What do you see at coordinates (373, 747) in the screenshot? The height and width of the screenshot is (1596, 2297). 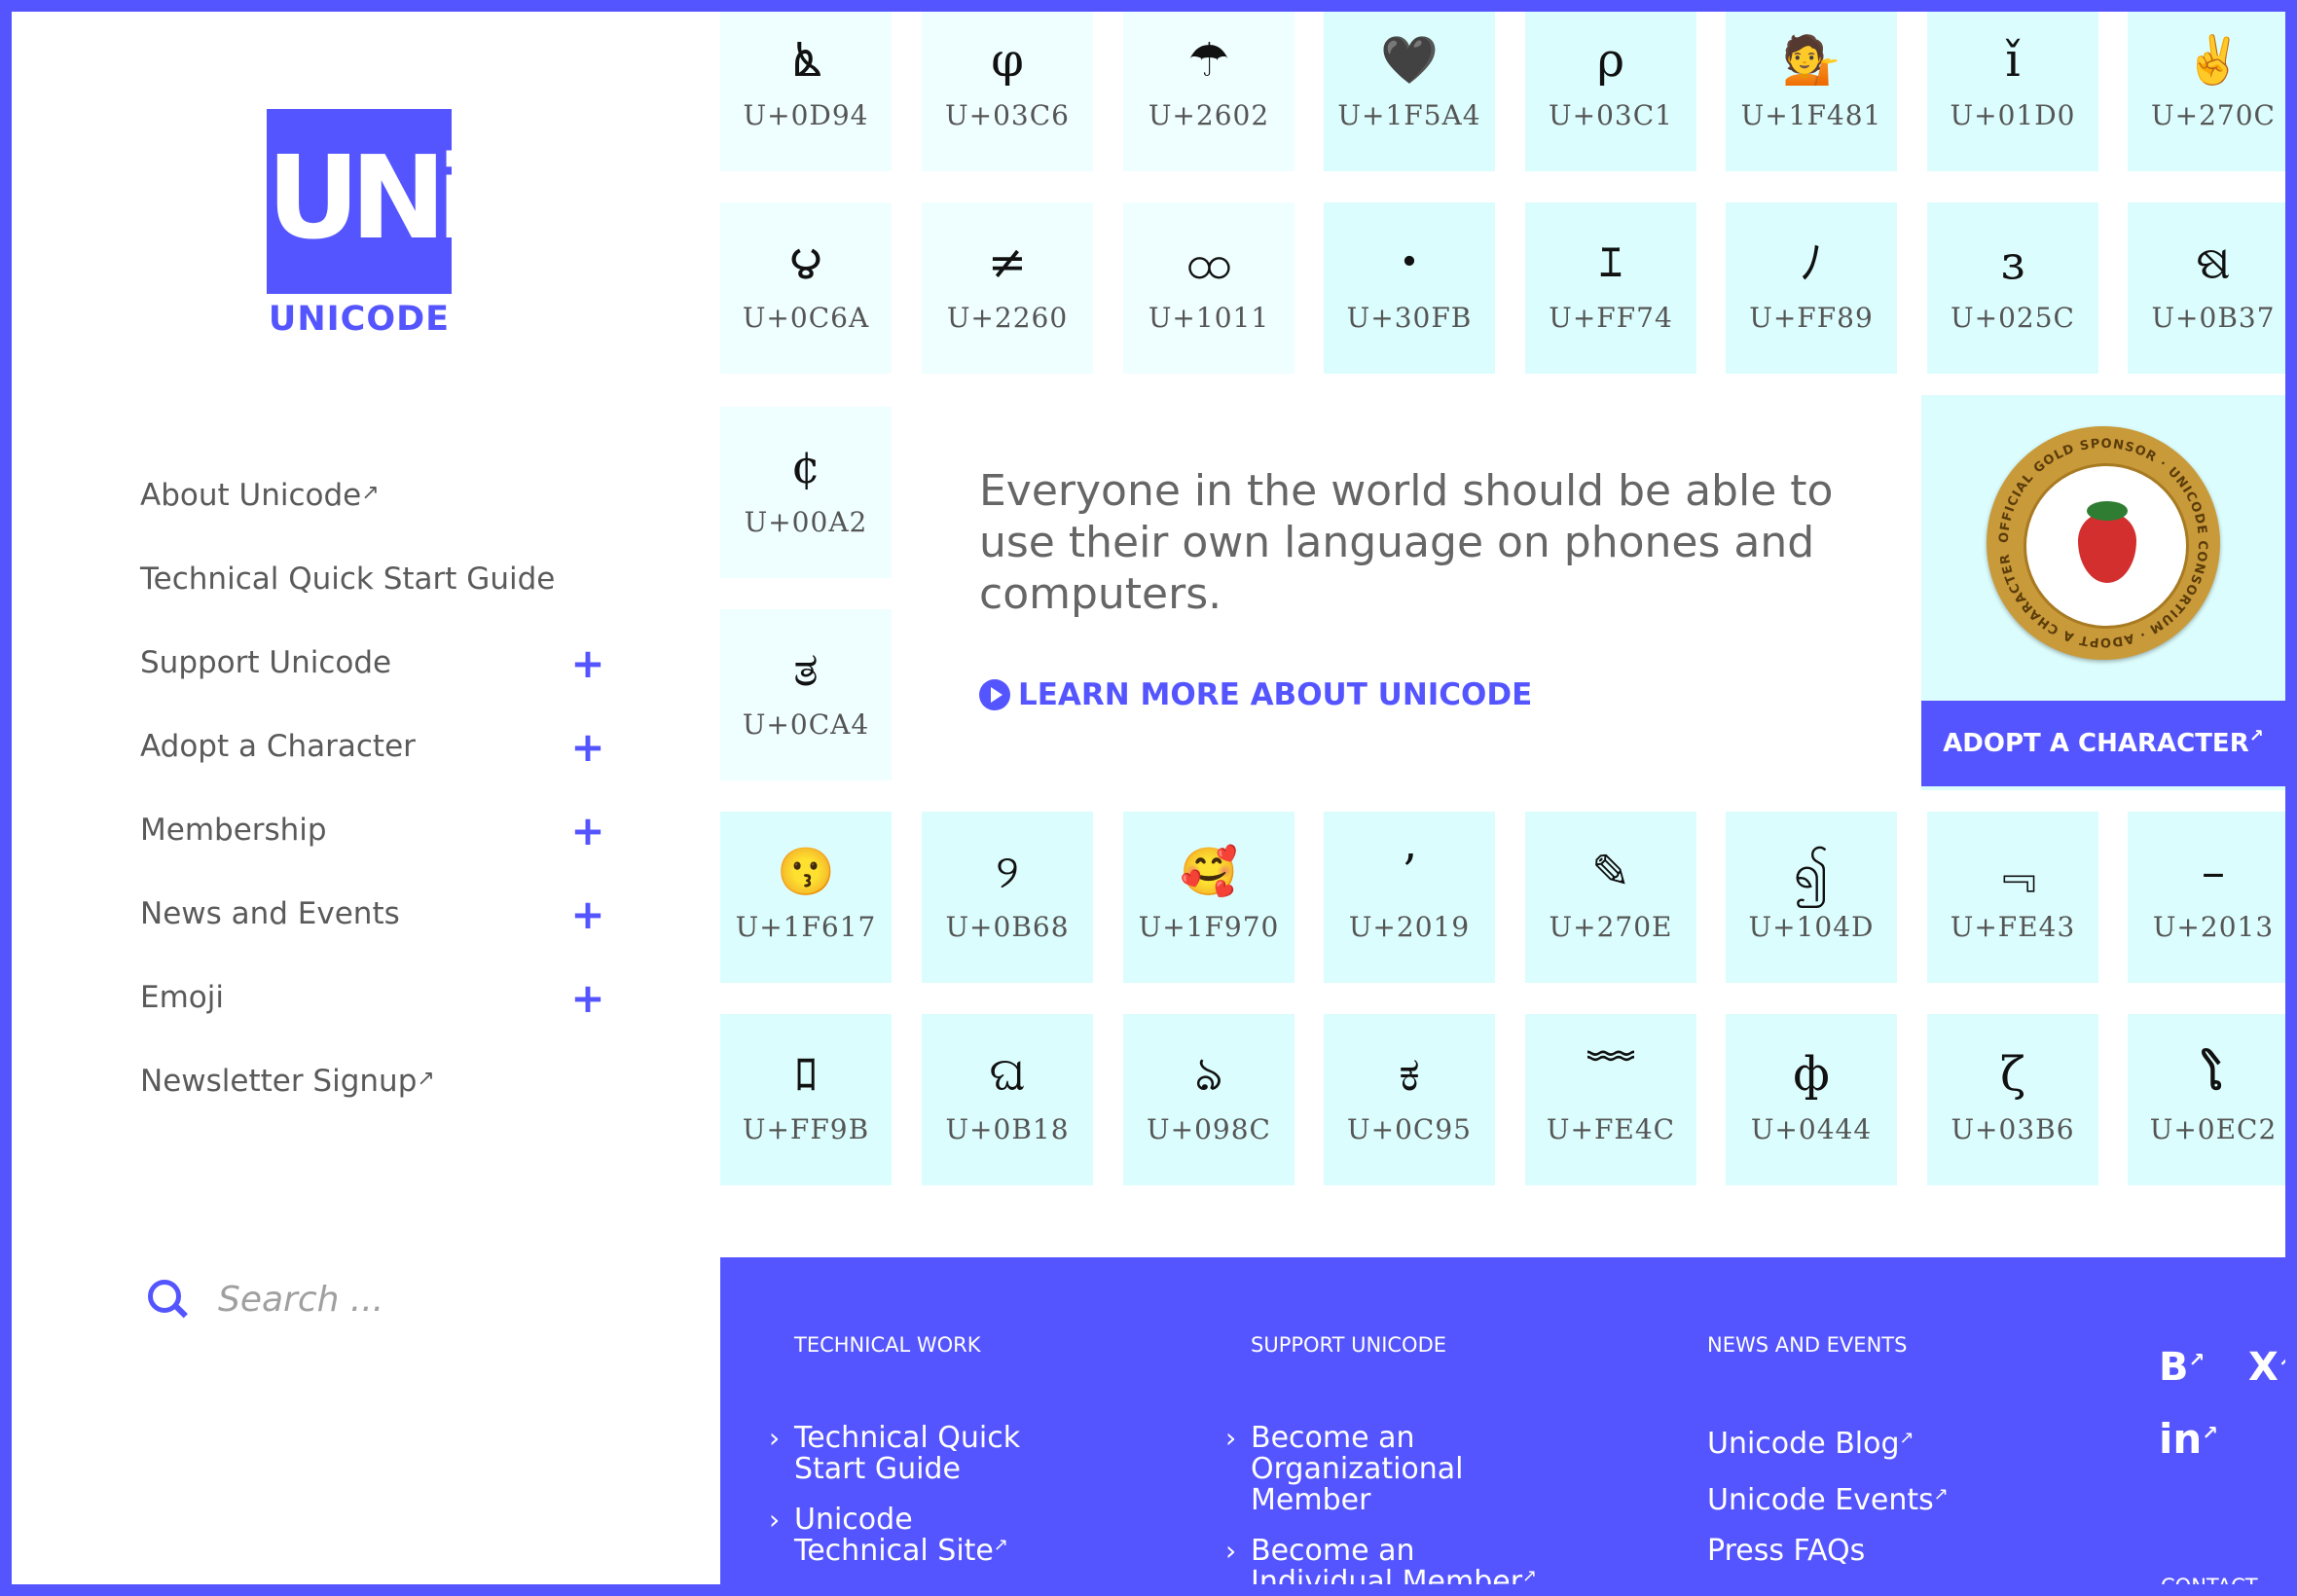 I see `sidebar-item-adopt-a-character: Adopt a Character +` at bounding box center [373, 747].